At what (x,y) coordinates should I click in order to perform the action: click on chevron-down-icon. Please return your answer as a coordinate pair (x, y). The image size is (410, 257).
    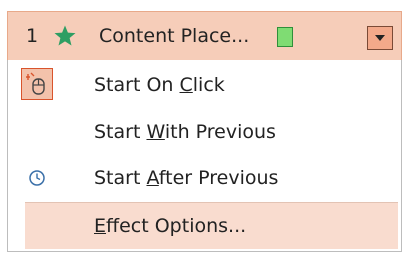
    Looking at the image, I should click on (380, 38).